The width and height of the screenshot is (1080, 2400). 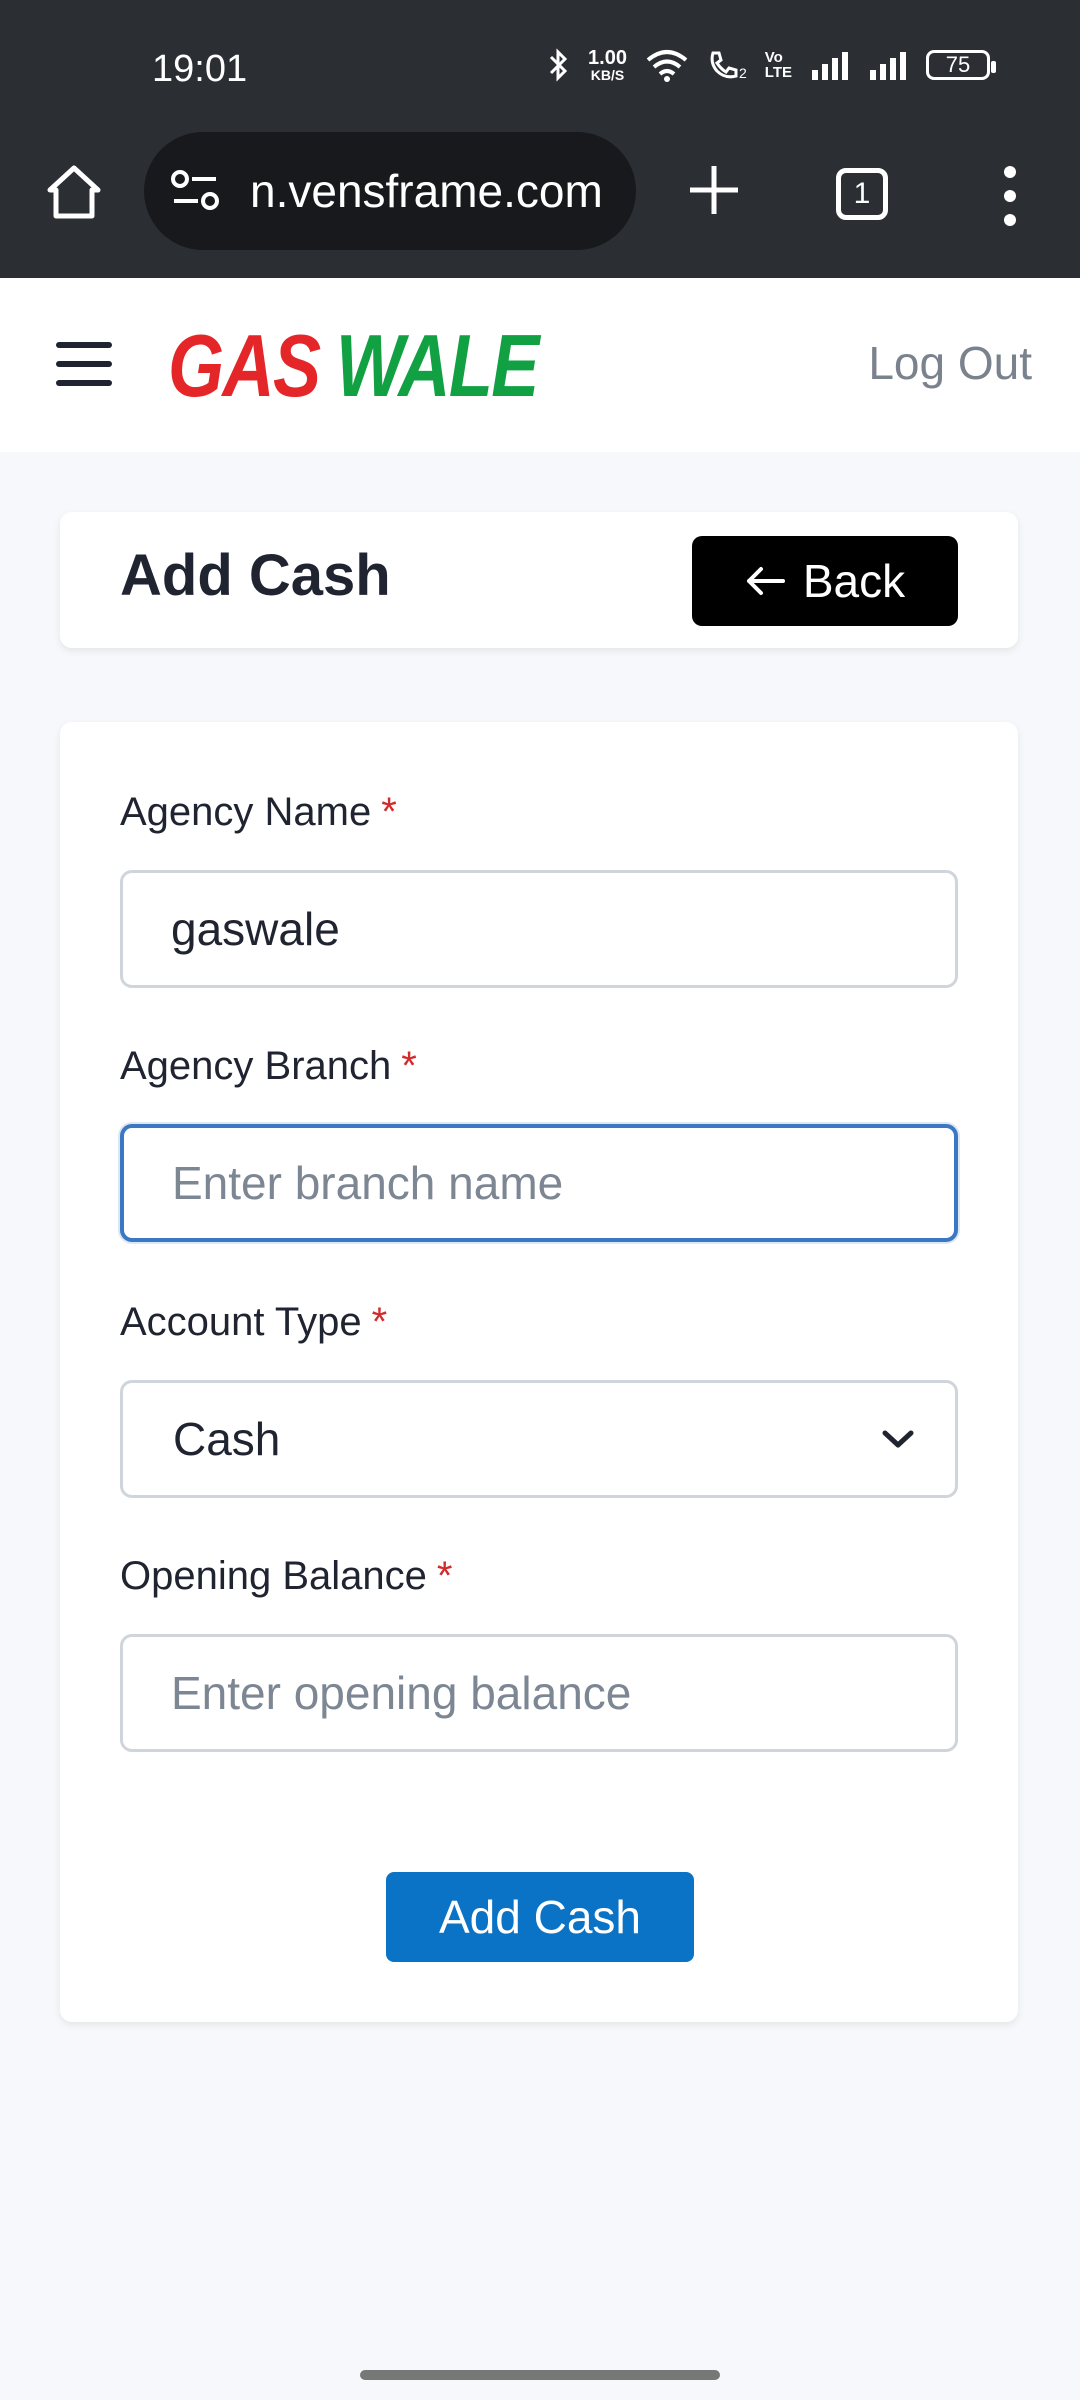 What do you see at coordinates (742, 73) in the screenshot?
I see `call-sim-number: 2` at bounding box center [742, 73].